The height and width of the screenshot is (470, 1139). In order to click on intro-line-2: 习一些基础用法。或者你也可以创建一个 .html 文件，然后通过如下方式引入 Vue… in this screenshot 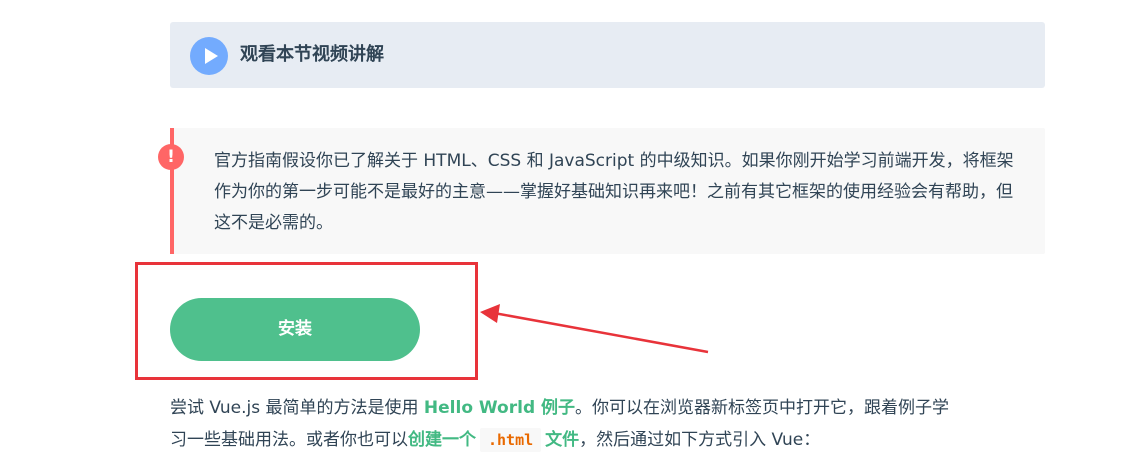, I will do `click(620, 440)`.